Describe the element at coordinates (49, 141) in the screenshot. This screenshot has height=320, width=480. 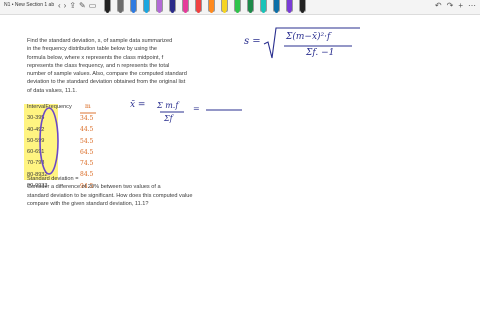
I see `frequency-circle-annotation` at that location.